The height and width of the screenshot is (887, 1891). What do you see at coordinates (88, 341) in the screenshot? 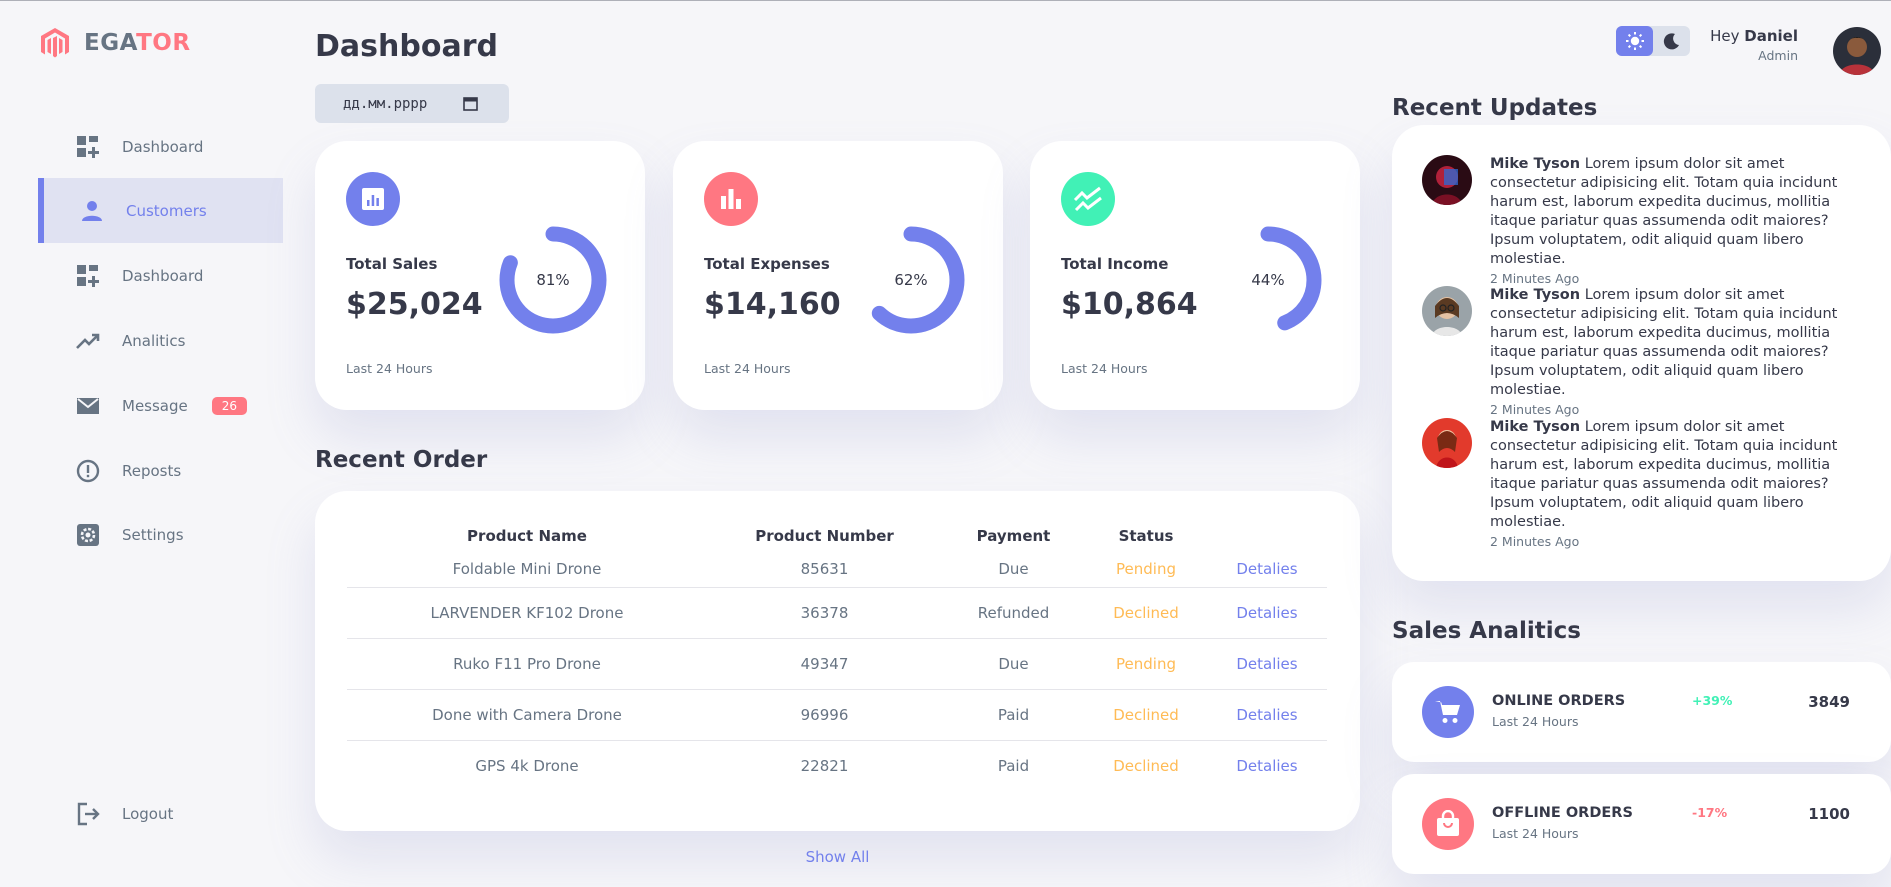
I see `trending-up-icon` at bounding box center [88, 341].